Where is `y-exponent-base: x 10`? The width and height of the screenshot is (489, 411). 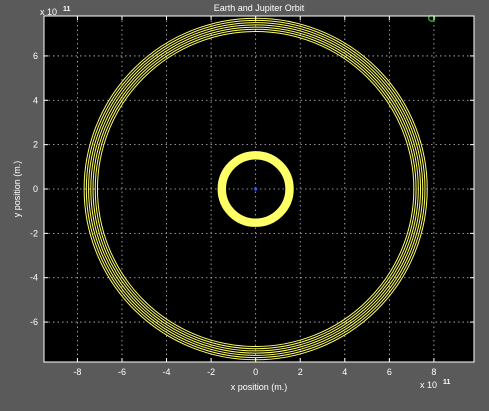
y-exponent-base: x 10 is located at coordinates (48, 12).